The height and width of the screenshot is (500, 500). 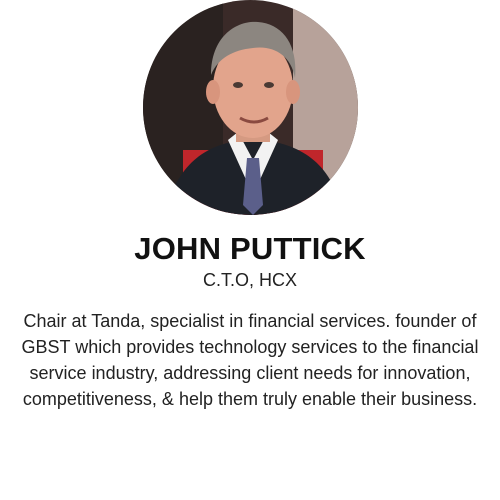 I want to click on person-role: C.T.O, HCX, so click(x=249, y=280).